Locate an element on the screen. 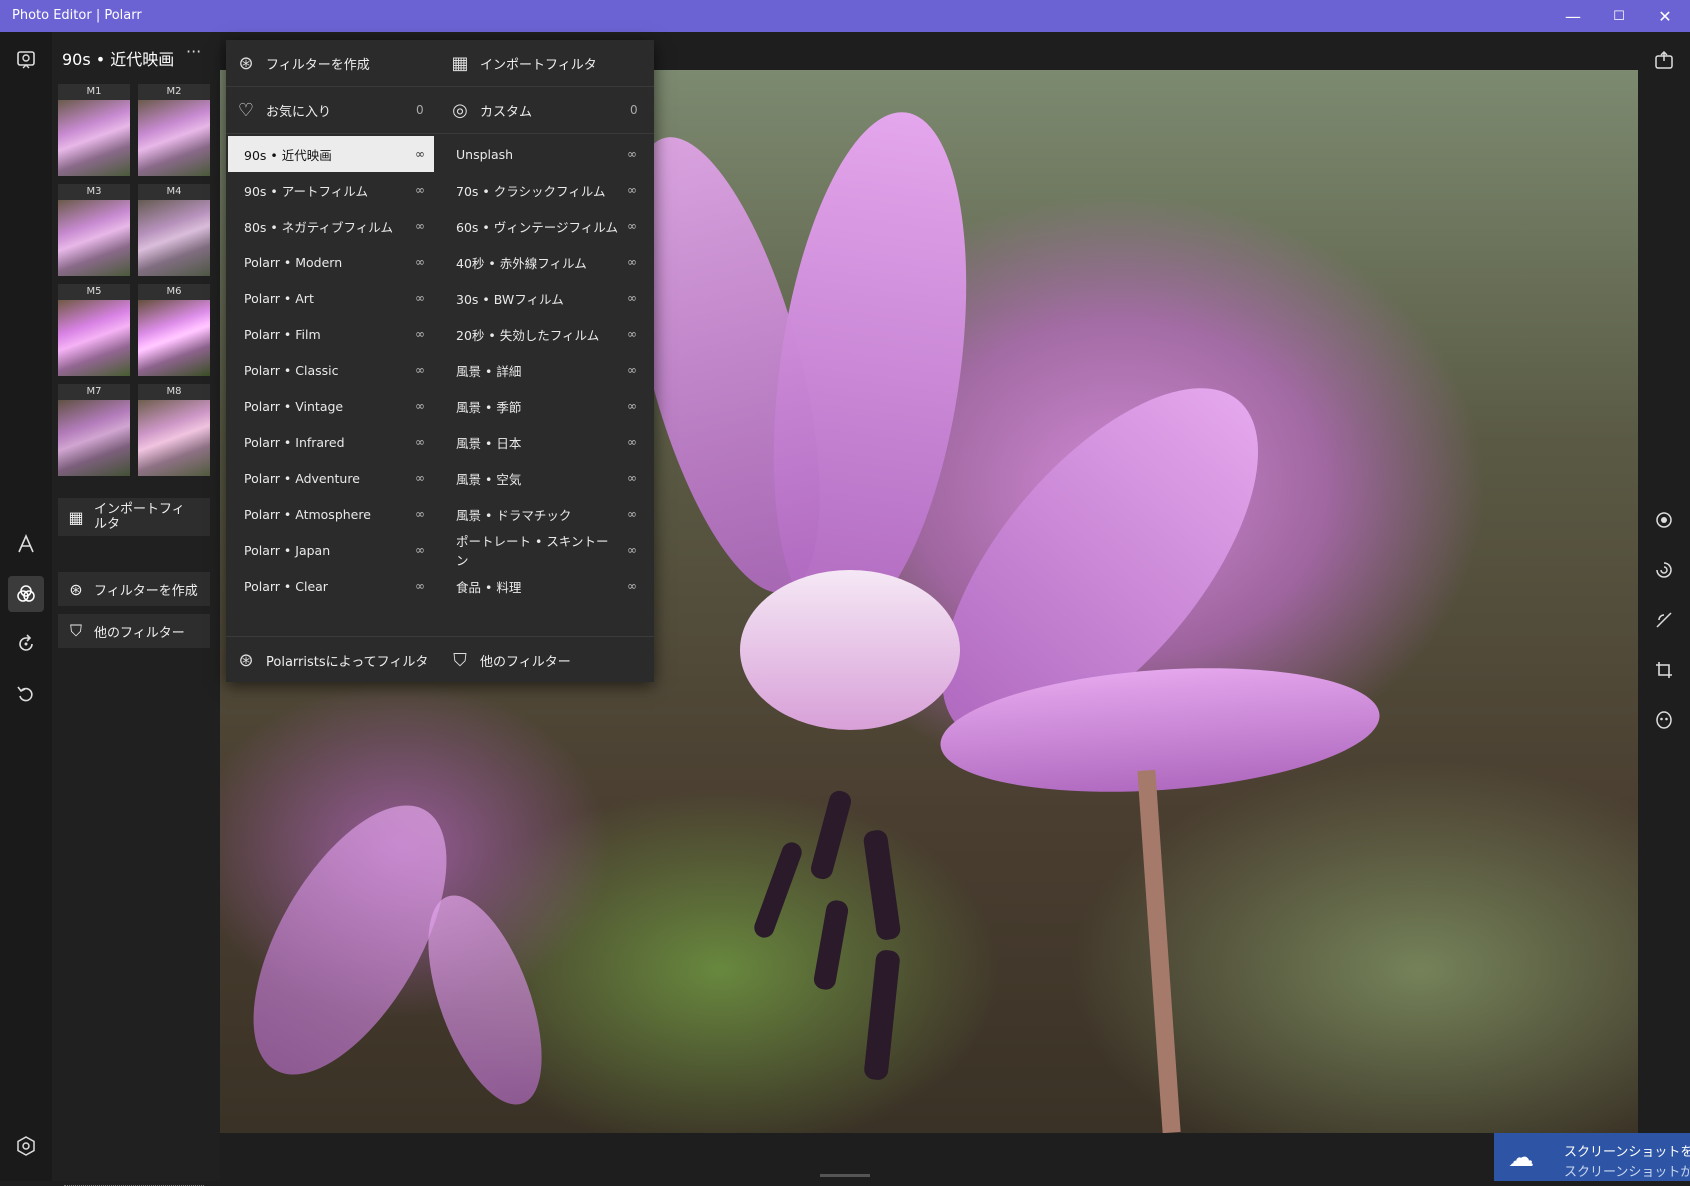  filter-name: 30s • BWフィルム is located at coordinates (510, 299).